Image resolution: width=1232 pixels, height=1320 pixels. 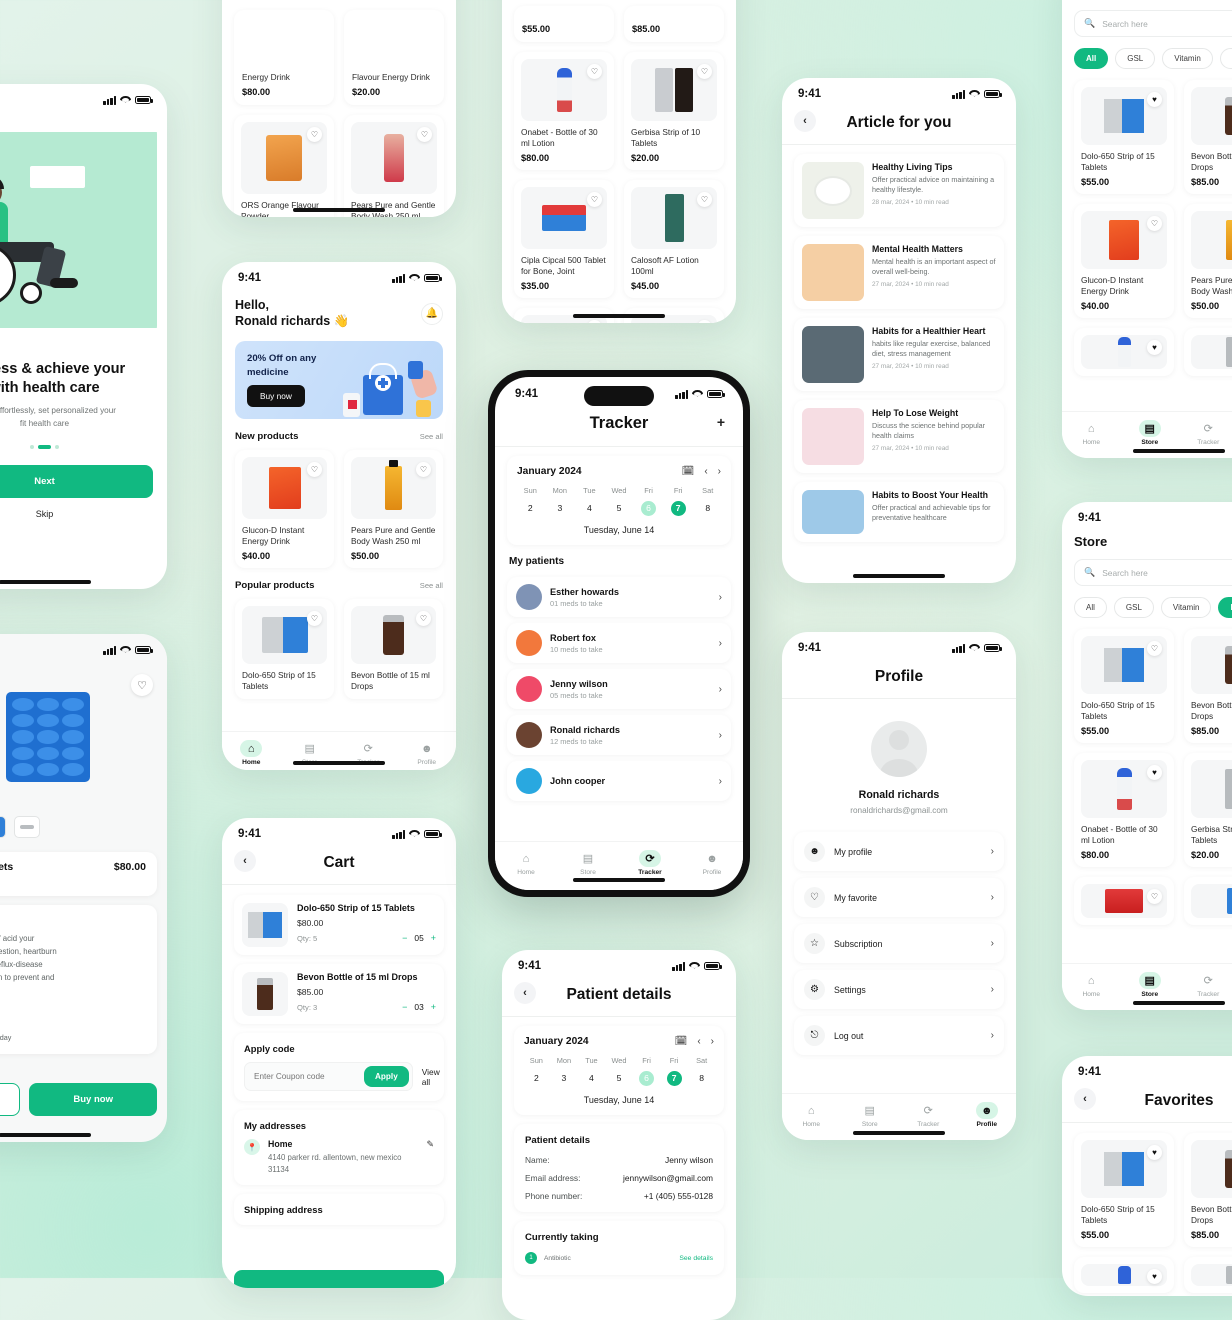 I want to click on product-card: ♡ Bevon Bottle of 15 ml Drops, so click(x=393, y=648).